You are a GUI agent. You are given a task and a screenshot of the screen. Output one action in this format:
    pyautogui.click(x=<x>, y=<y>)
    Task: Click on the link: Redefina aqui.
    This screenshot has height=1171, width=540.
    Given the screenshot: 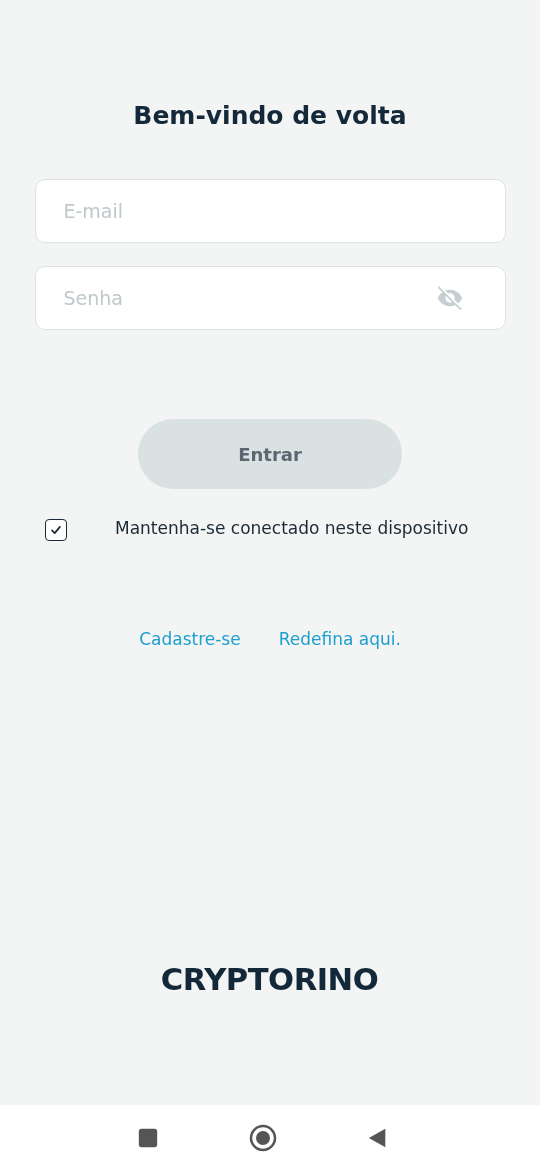 What is the action you would take?
    pyautogui.click(x=339, y=639)
    